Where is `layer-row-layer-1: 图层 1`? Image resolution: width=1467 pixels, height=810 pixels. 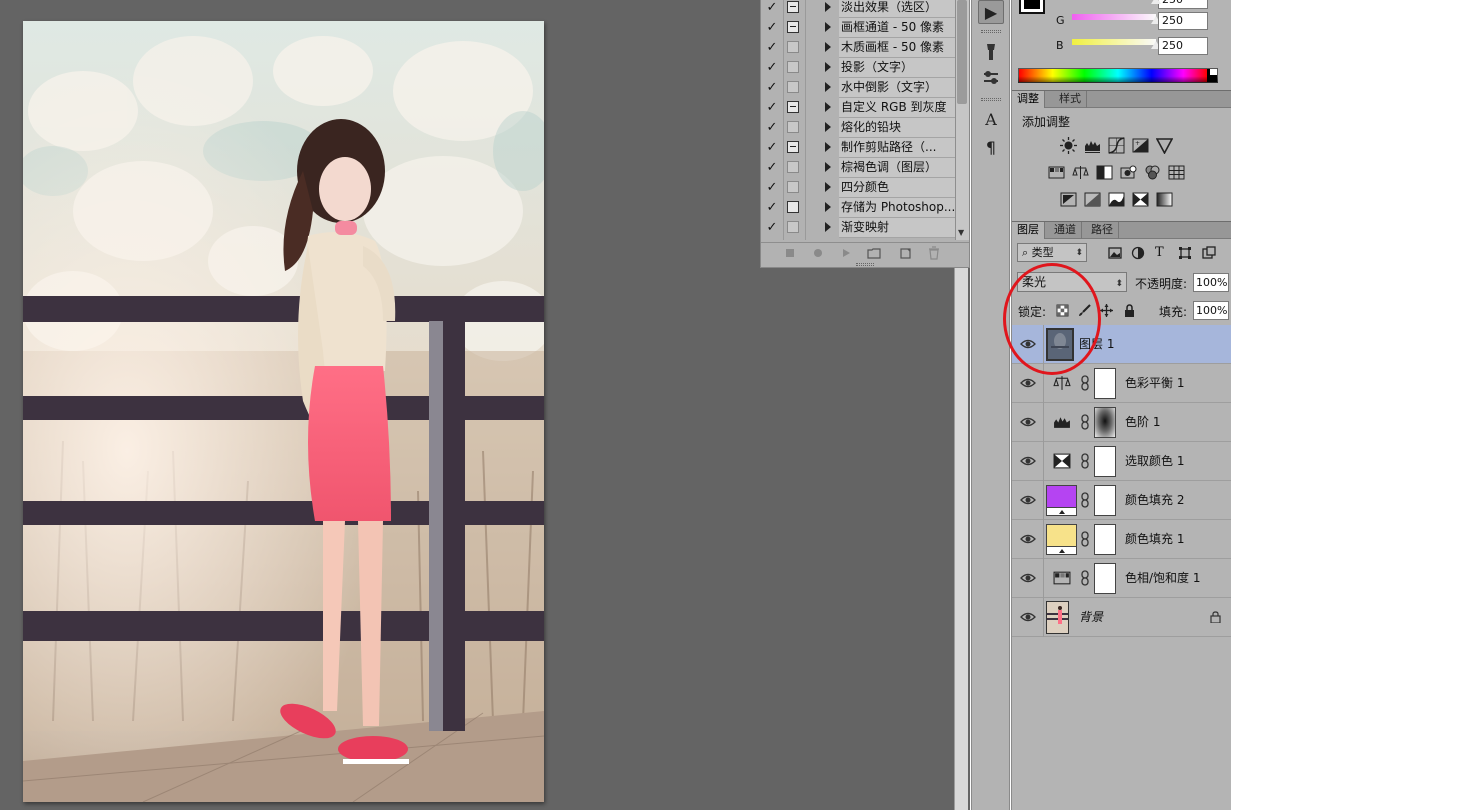
layer-row-layer-1: 图层 1 is located at coordinates (1121, 344).